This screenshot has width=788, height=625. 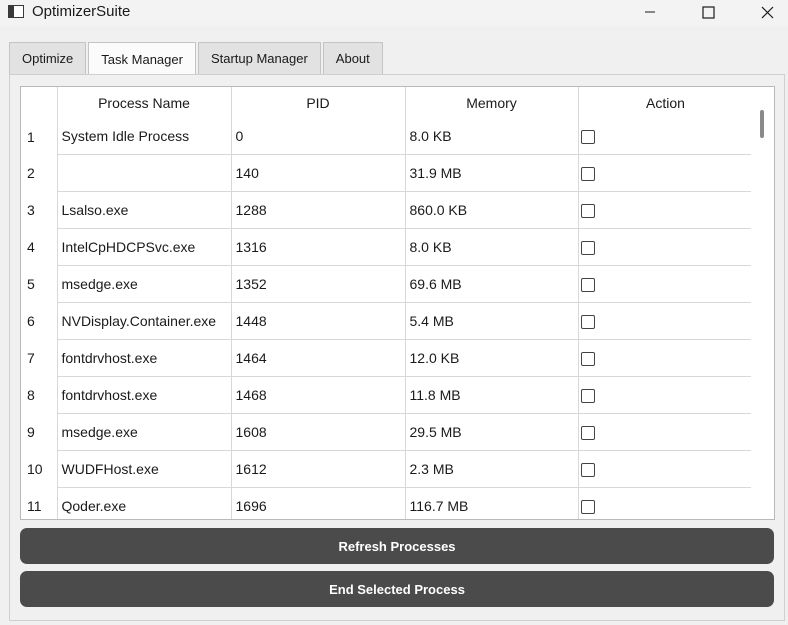 What do you see at coordinates (39, 468) in the screenshot?
I see `row-number: 10` at bounding box center [39, 468].